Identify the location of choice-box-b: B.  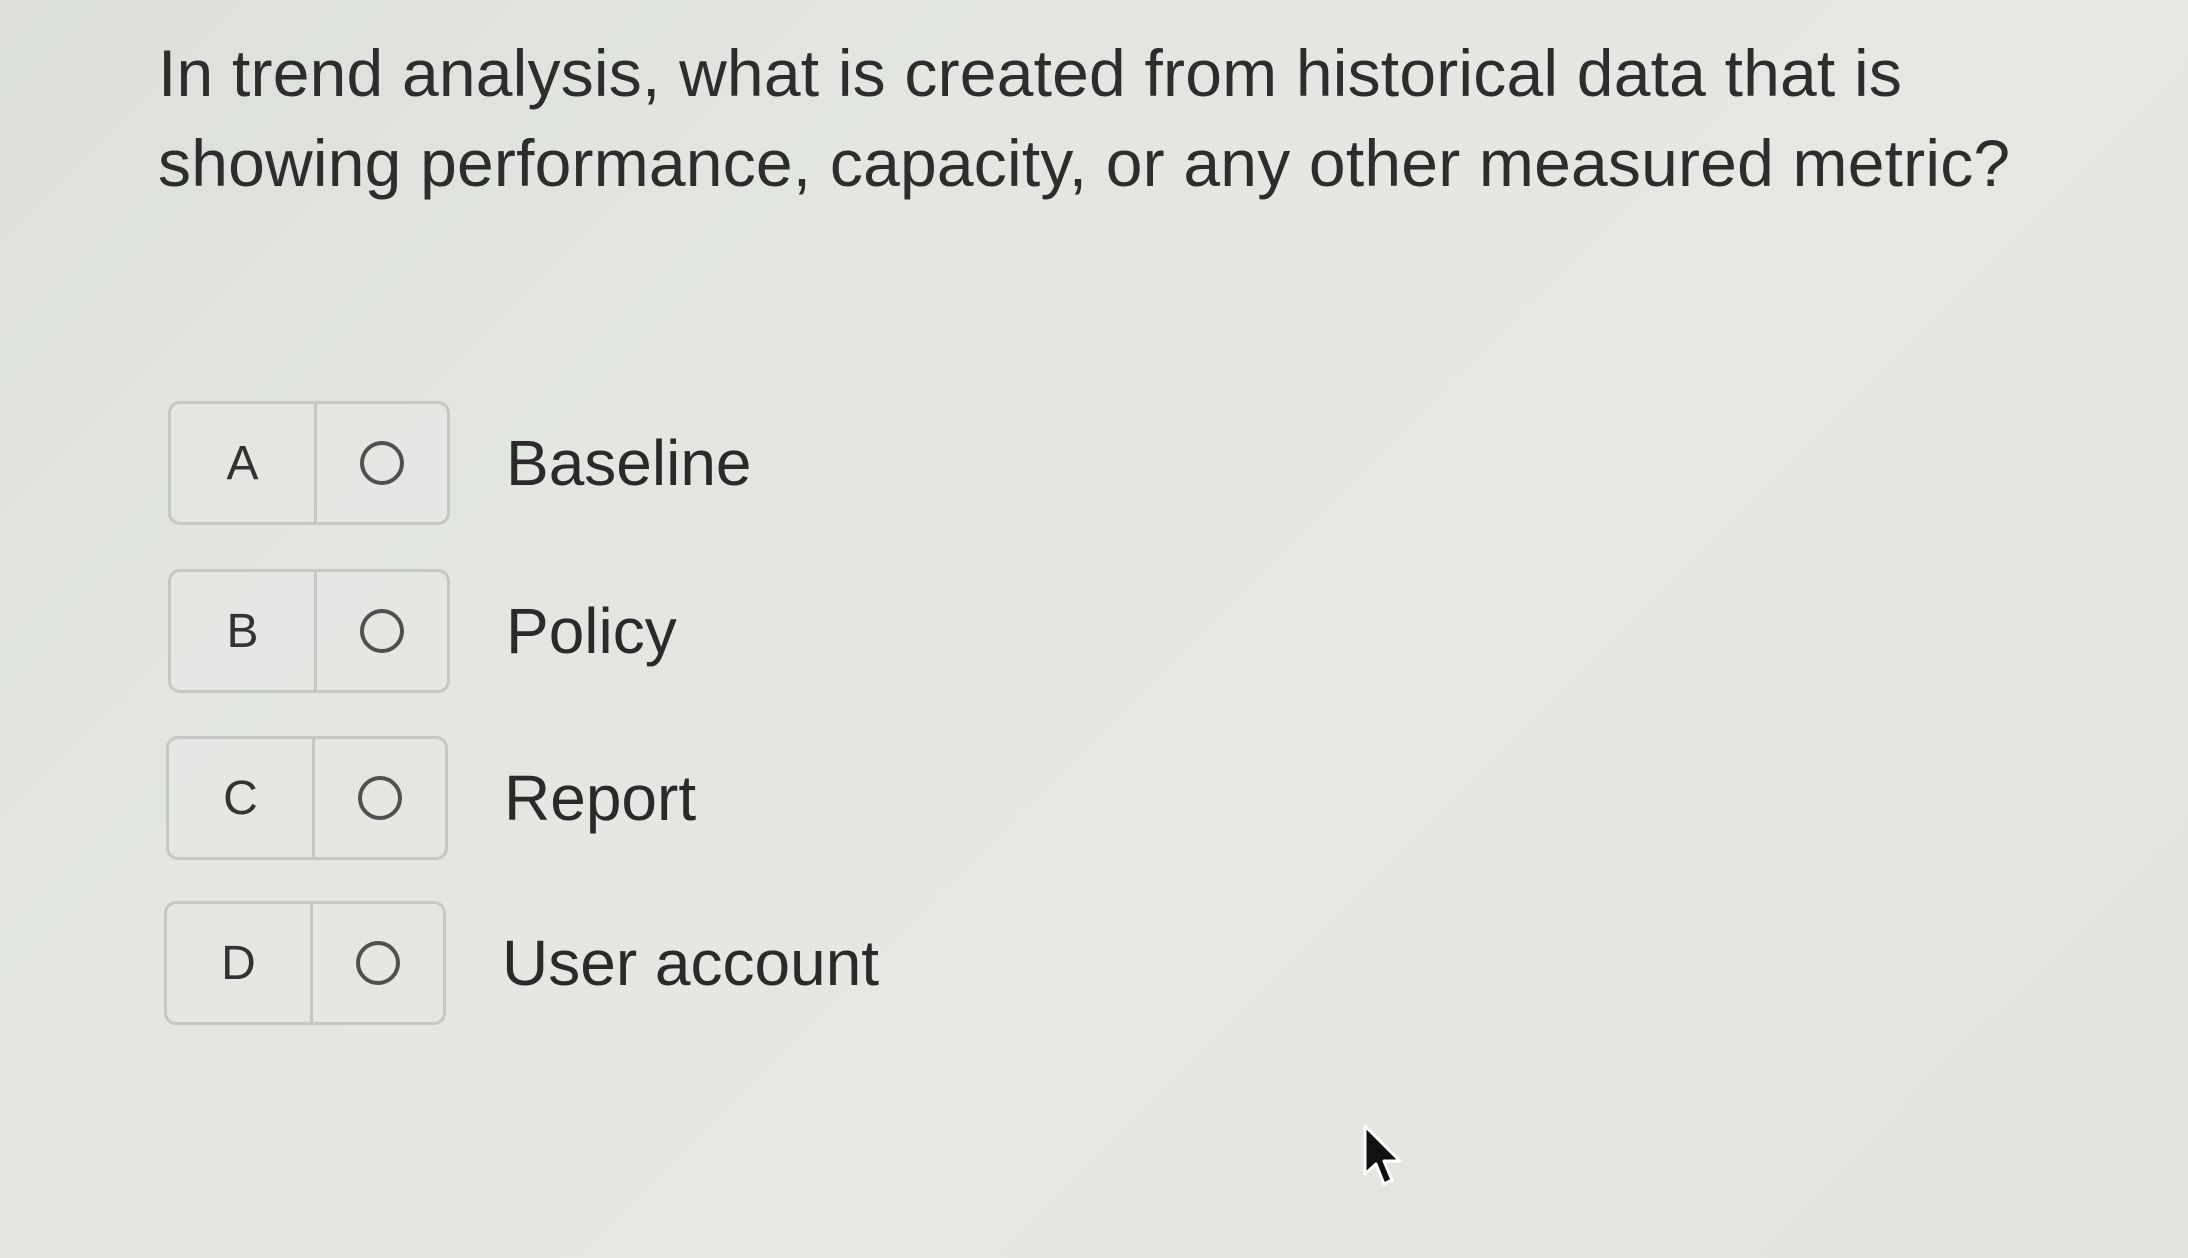
(309, 631).